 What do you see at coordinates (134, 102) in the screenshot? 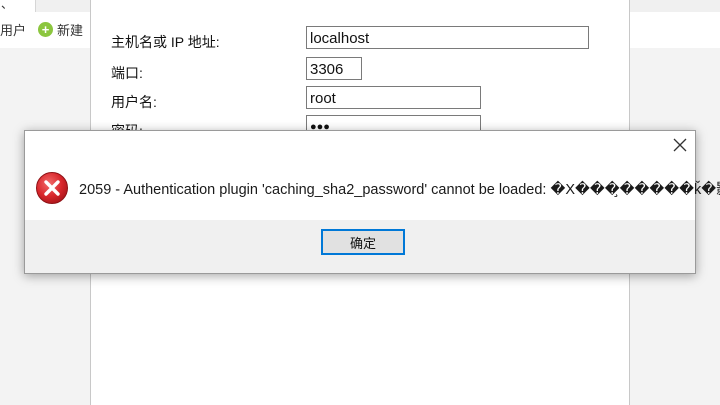
I see `username-label: 用户名:` at bounding box center [134, 102].